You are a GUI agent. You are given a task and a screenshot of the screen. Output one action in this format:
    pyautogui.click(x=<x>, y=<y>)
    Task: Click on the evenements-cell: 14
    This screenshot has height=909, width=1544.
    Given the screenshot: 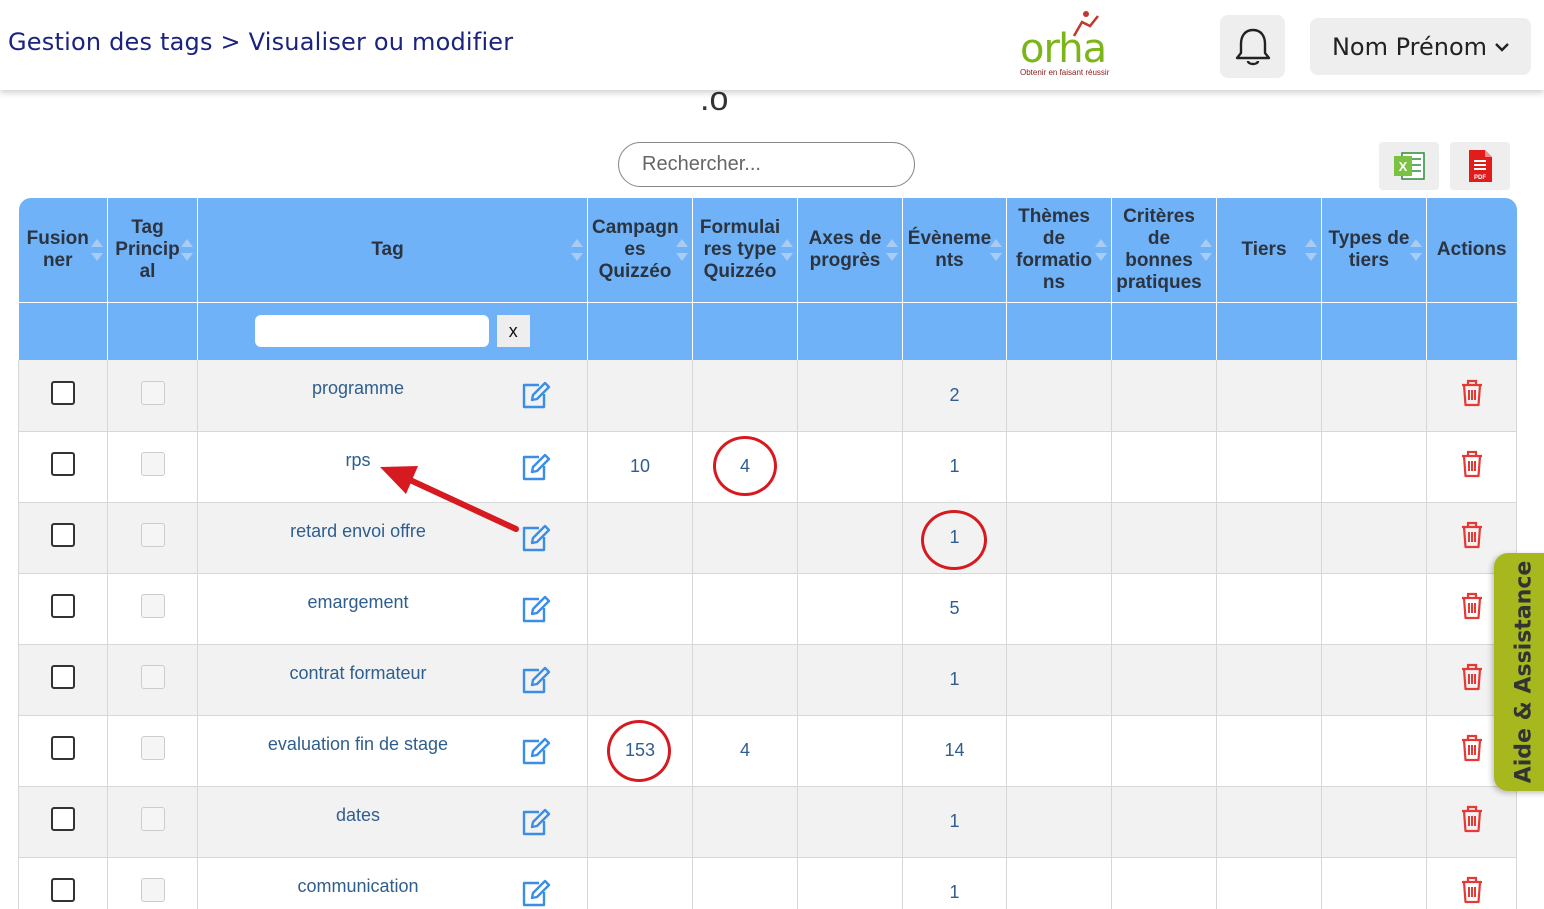 What is the action you would take?
    pyautogui.click(x=954, y=751)
    